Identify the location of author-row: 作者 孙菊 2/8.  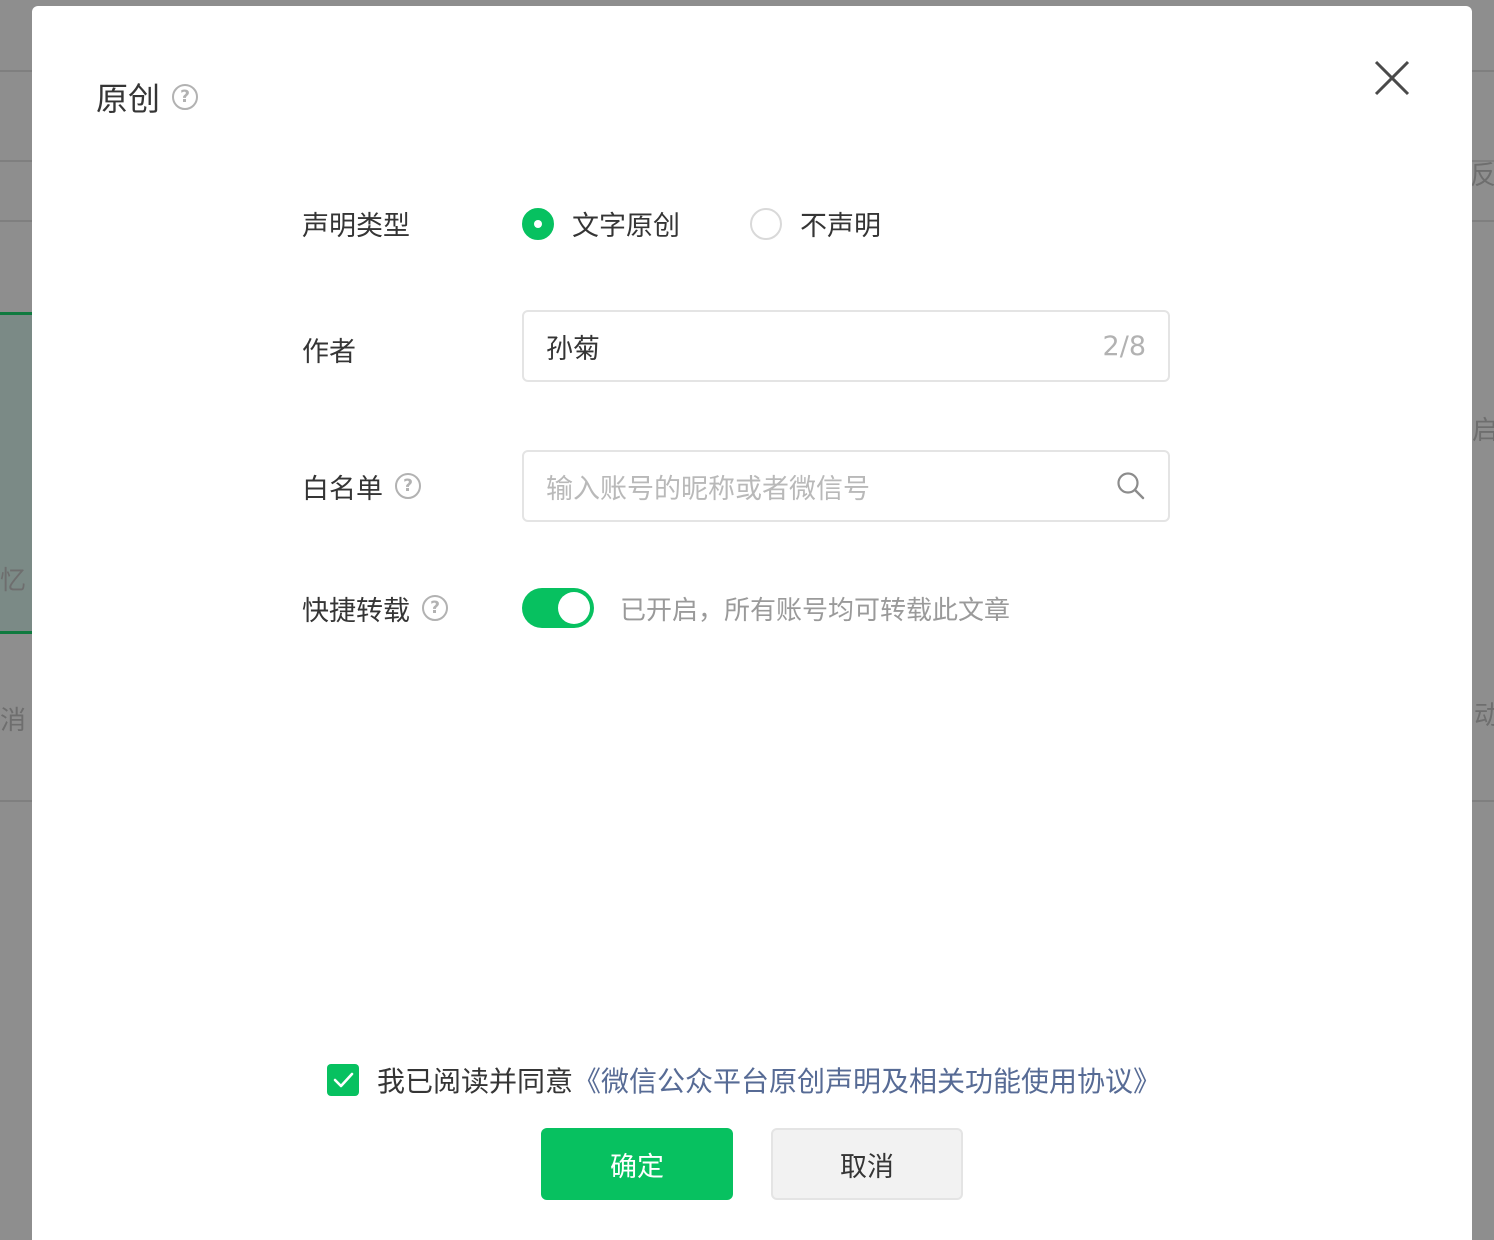
(736, 346).